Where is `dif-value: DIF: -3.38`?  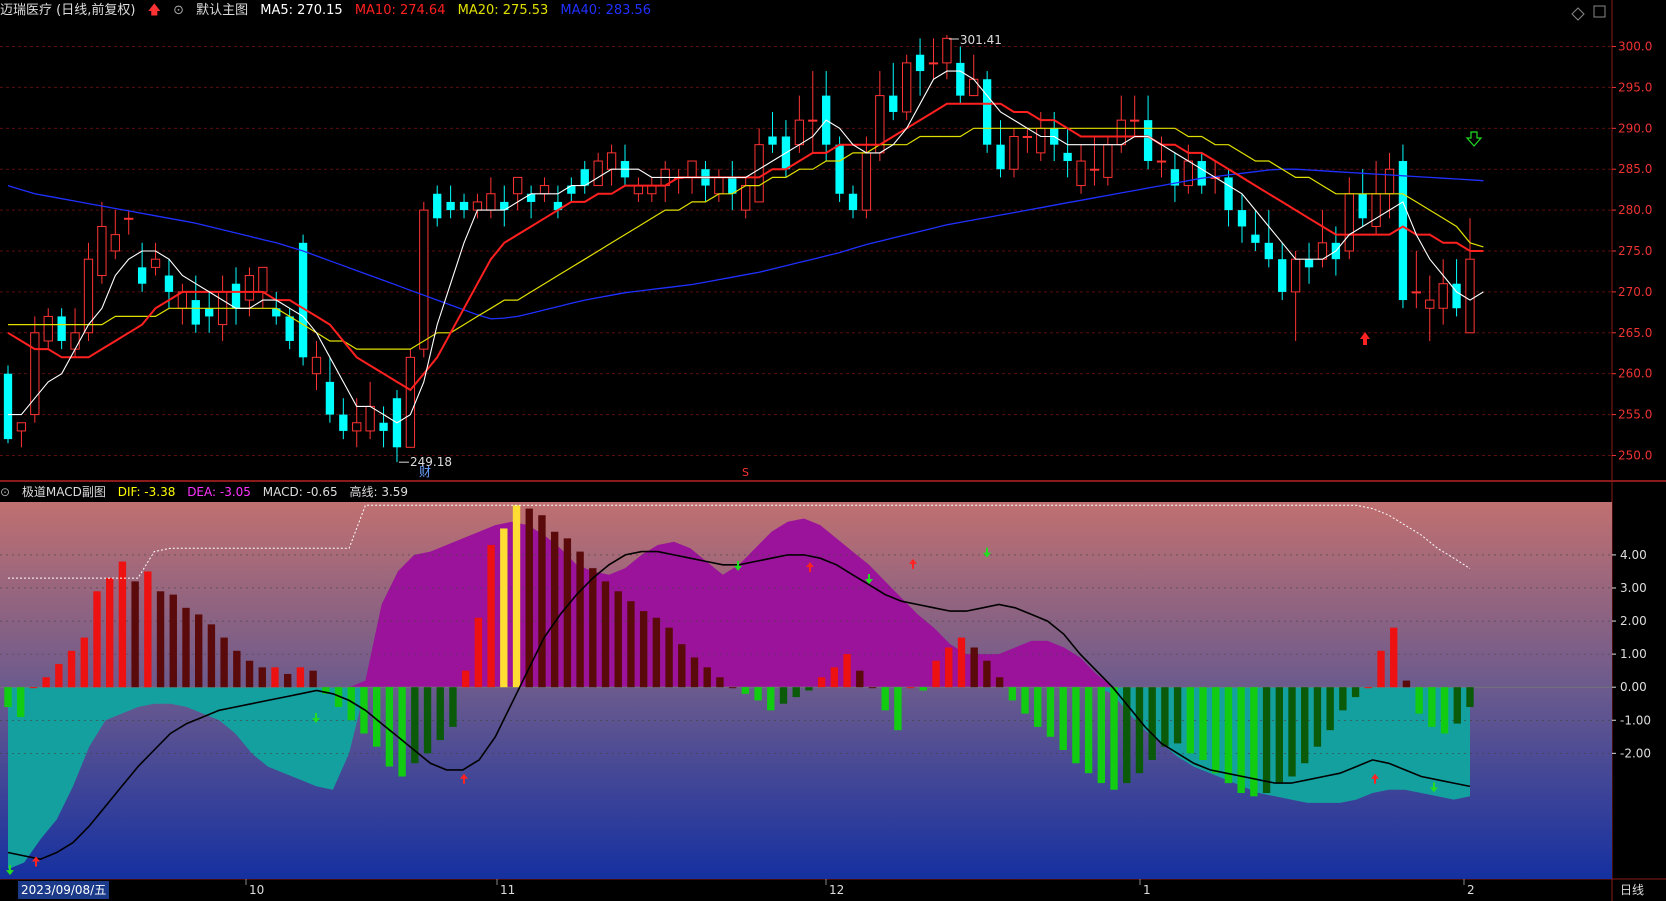
dif-value: DIF: -3.38 is located at coordinates (146, 492).